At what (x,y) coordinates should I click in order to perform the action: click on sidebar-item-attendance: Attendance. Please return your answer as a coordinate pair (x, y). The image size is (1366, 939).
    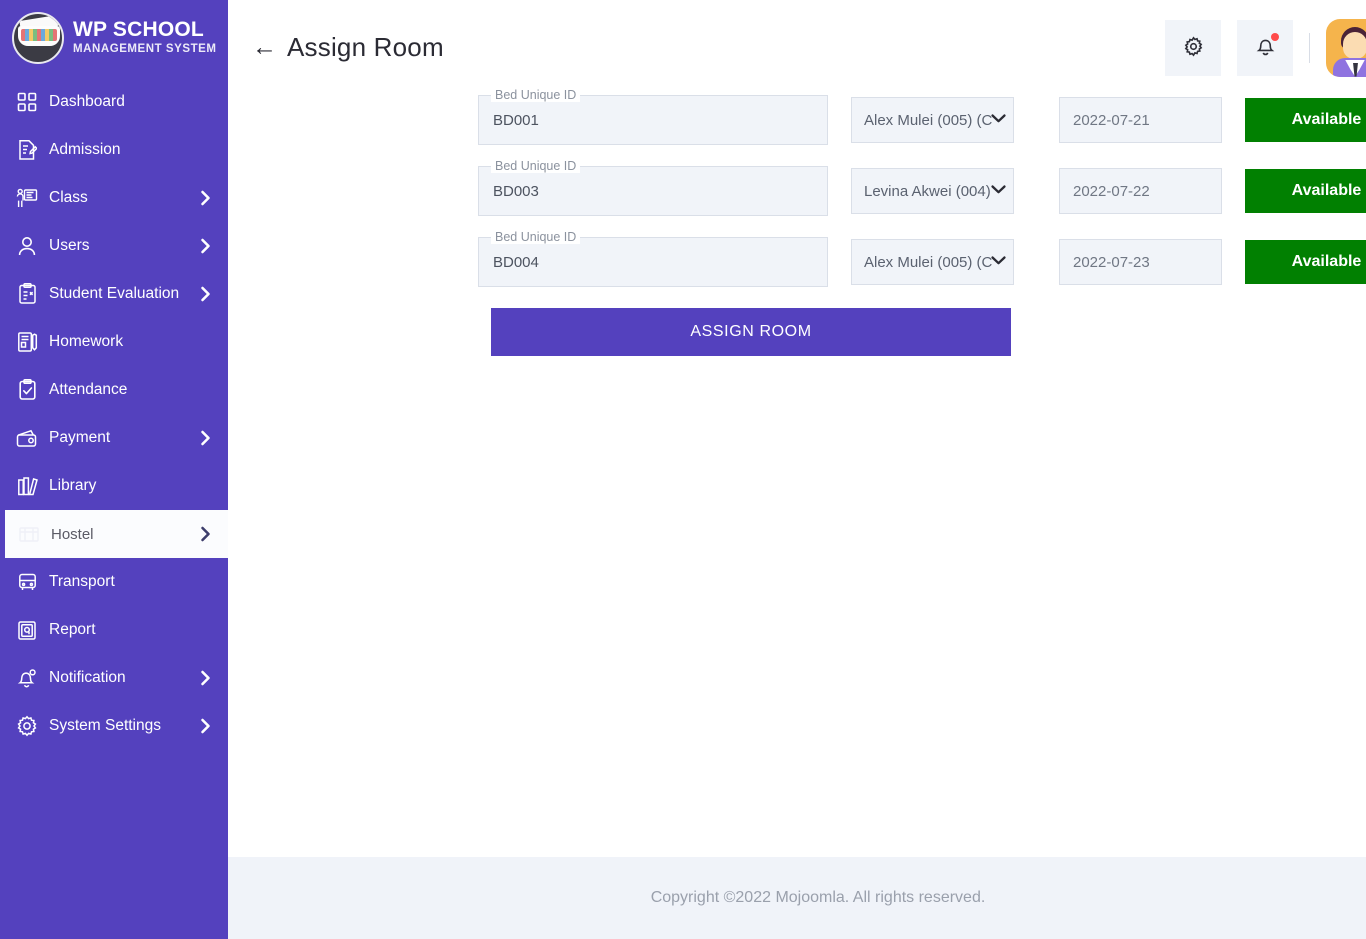
    Looking at the image, I should click on (114, 390).